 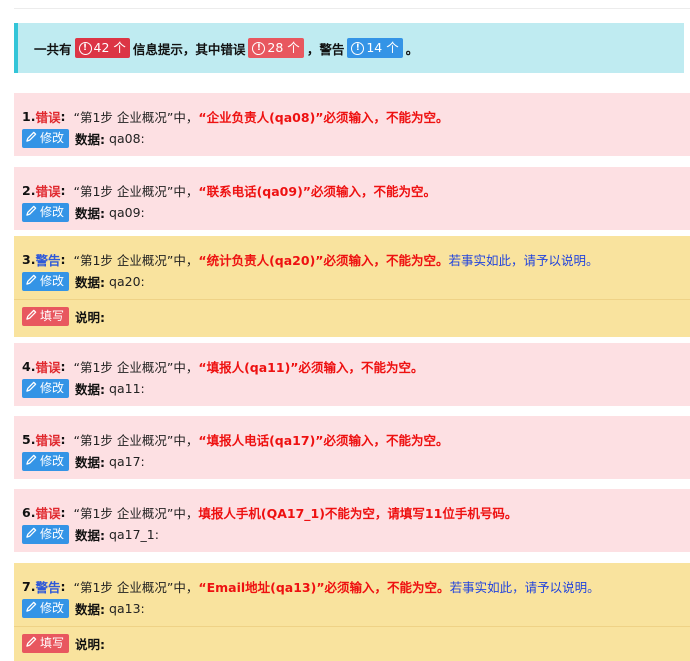 I want to click on item-number: 1., so click(x=29, y=116).